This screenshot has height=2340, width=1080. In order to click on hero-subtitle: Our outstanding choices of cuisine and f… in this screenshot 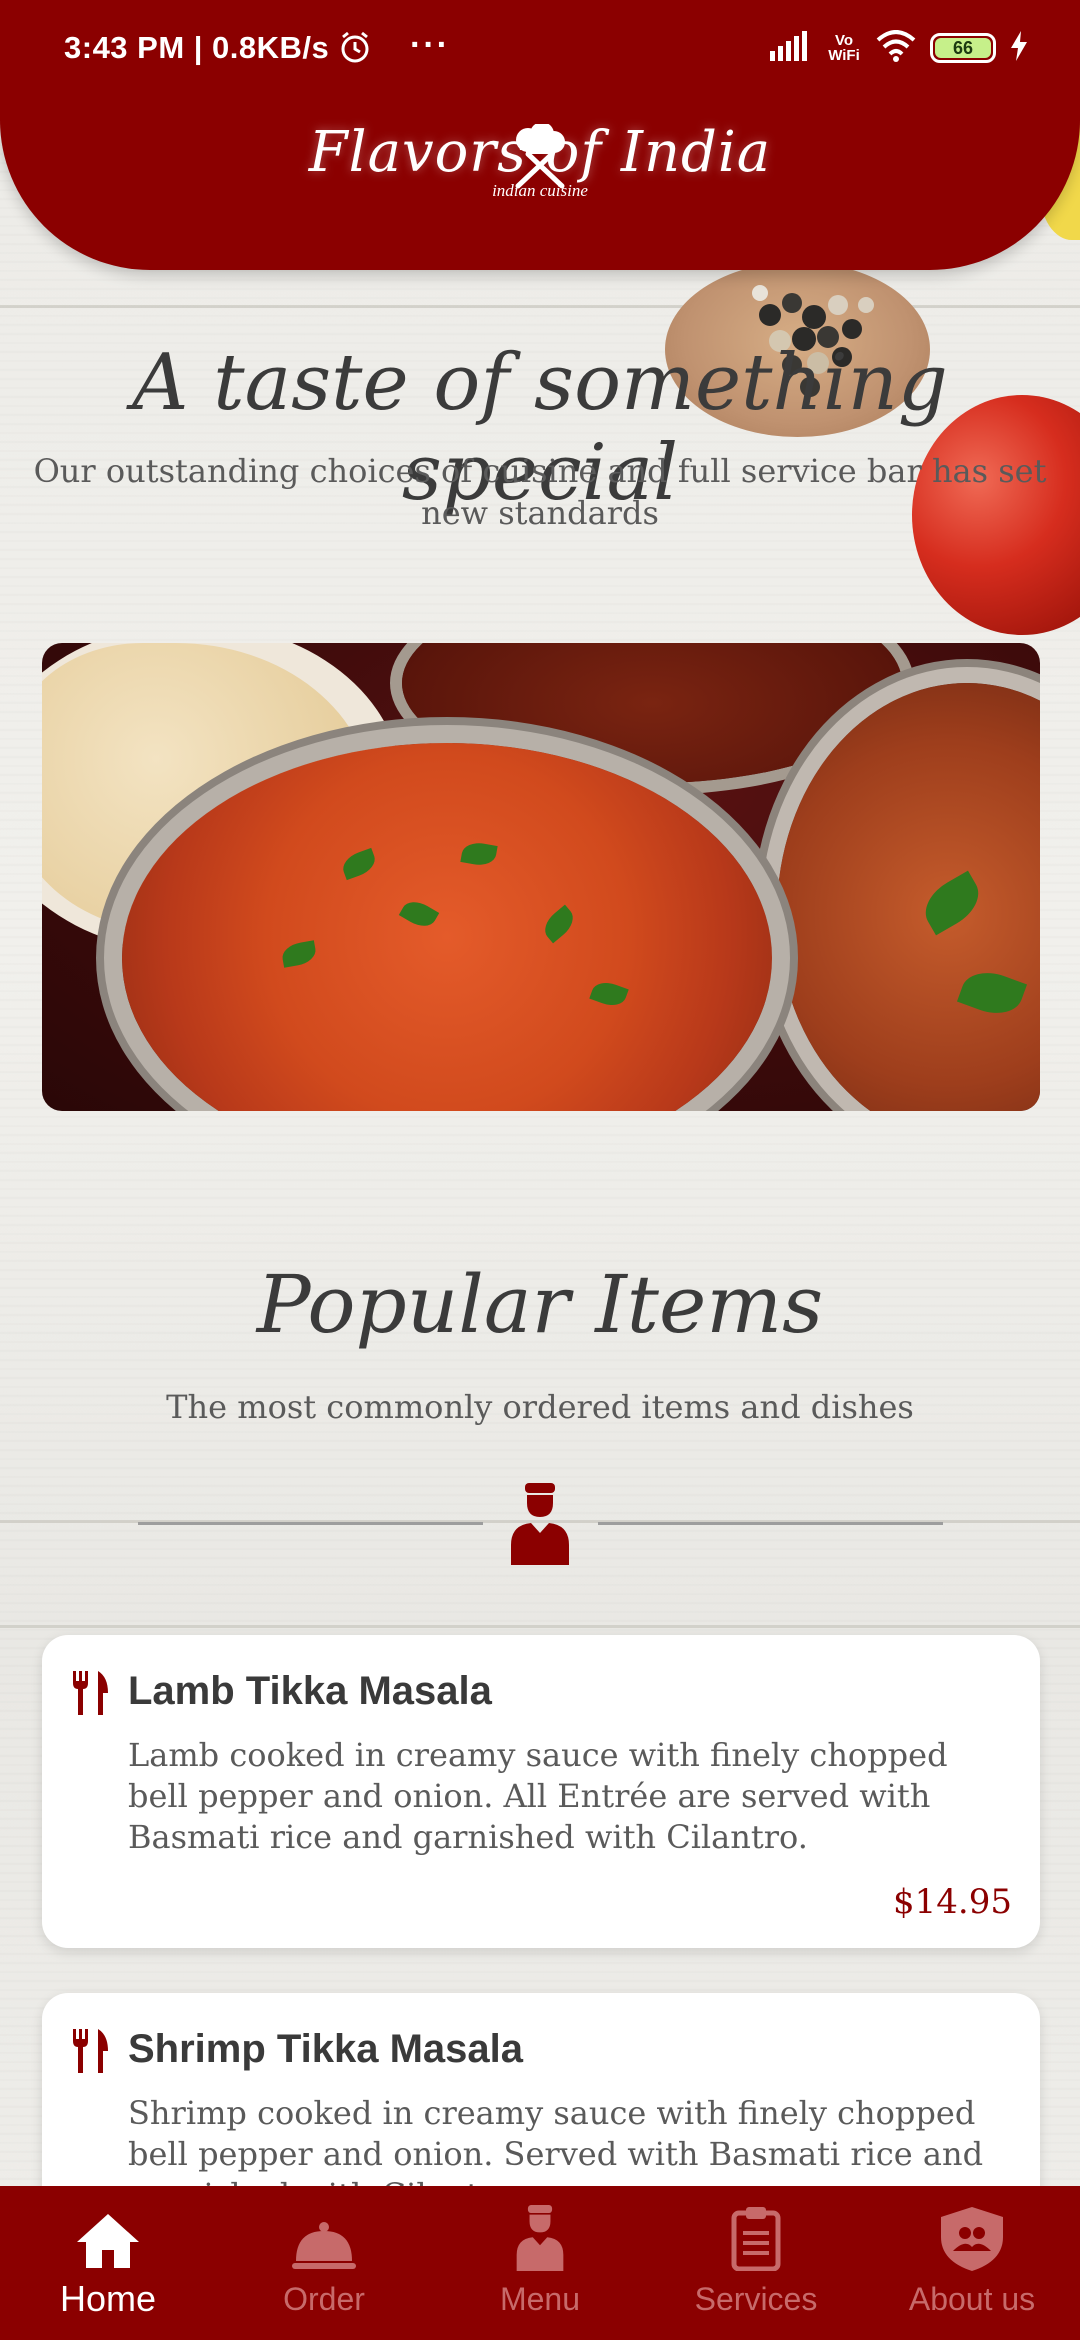, I will do `click(540, 492)`.